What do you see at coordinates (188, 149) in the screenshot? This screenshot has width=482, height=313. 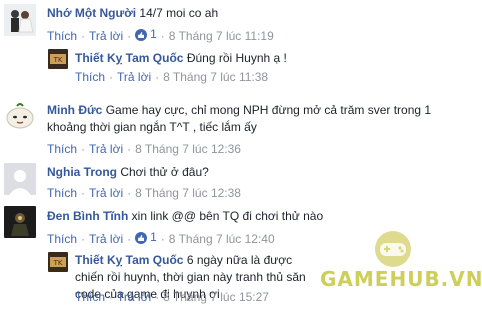 I see `timestamp: 8 Tháng 7 lúc 12:36` at bounding box center [188, 149].